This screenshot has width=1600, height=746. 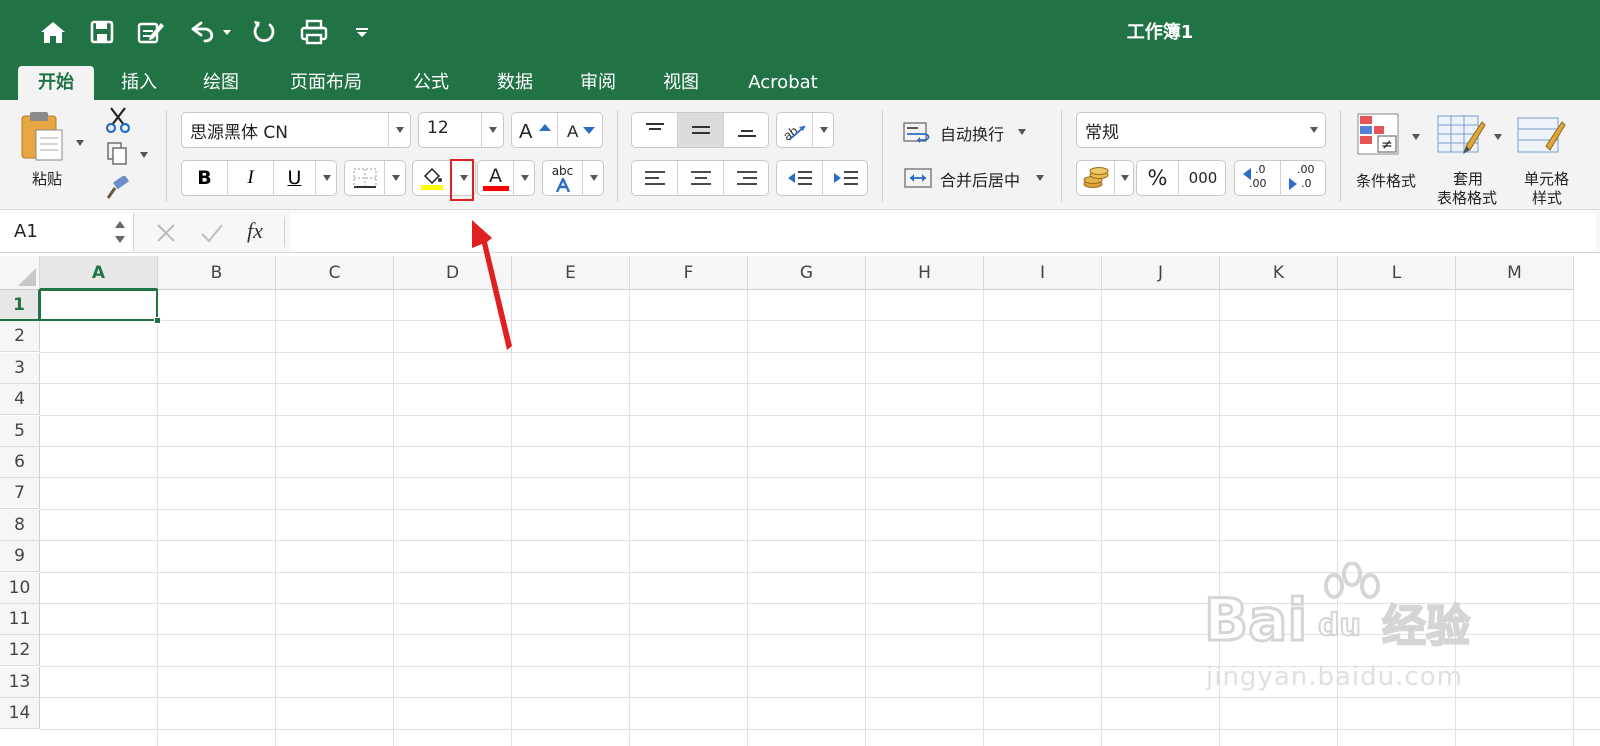 I want to click on align-center-button, so click(x=701, y=178).